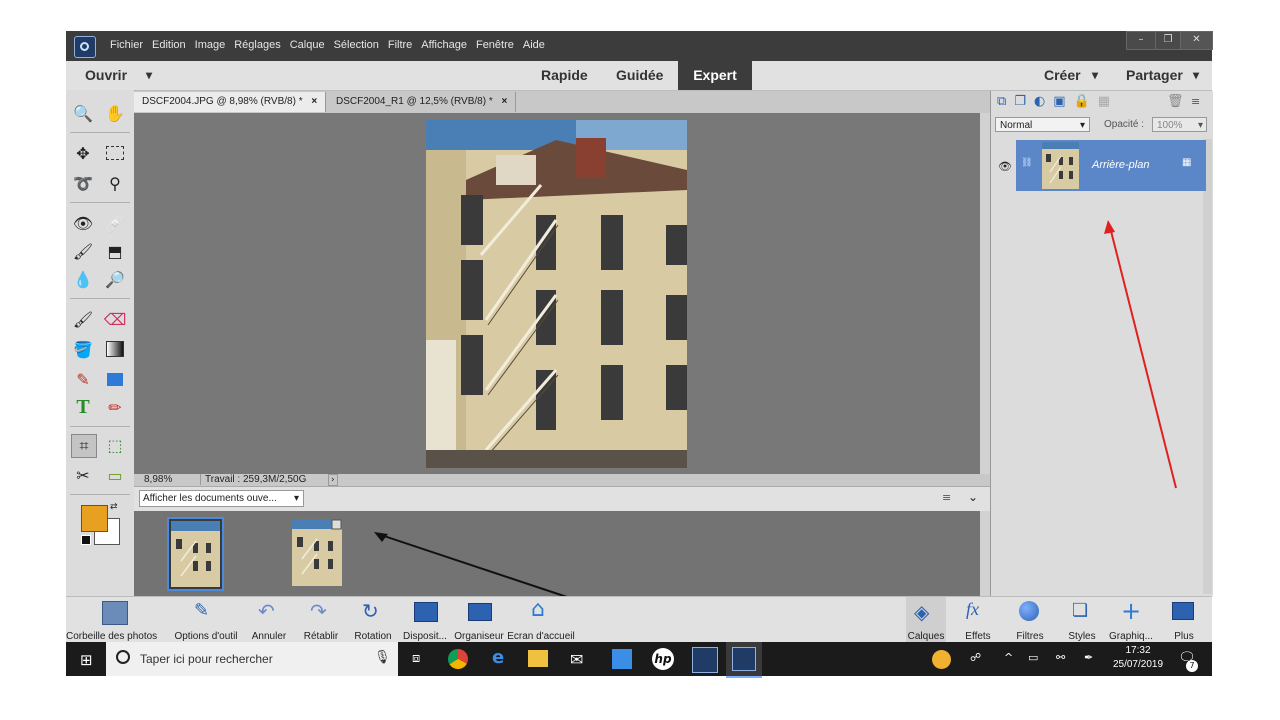 This screenshot has height=720, width=1280. What do you see at coordinates (115, 183) in the screenshot?
I see `quick-selection-tool-icon: ⚲` at bounding box center [115, 183].